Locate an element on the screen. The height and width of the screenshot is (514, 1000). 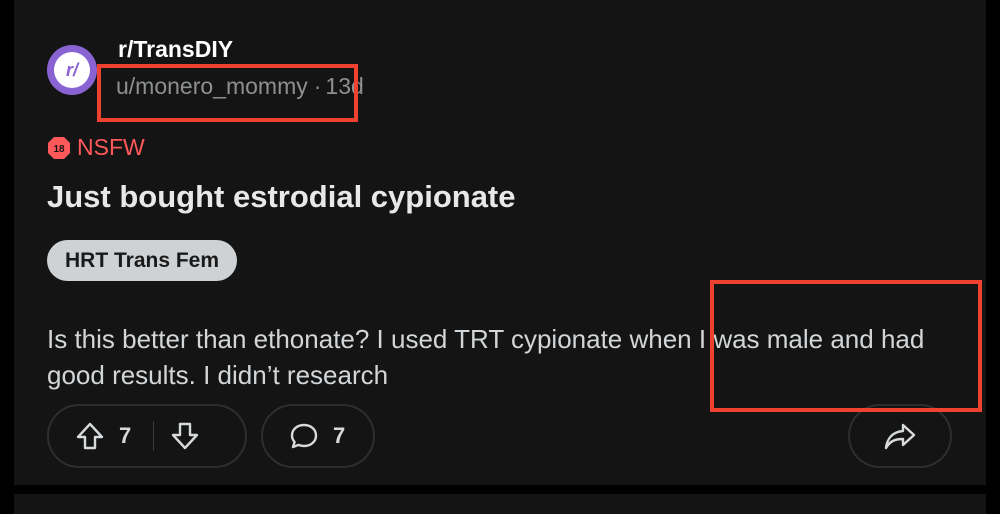
nsfw-tag: 18 NSFW is located at coordinates (96, 147).